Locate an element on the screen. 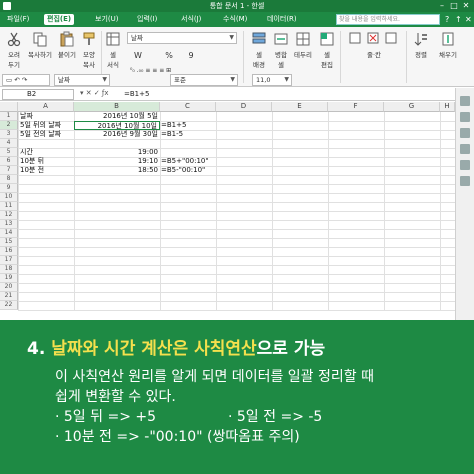 The width and height of the screenshot is (474, 474). cell-a: 5일 전의 날짜 is located at coordinates (47, 134).